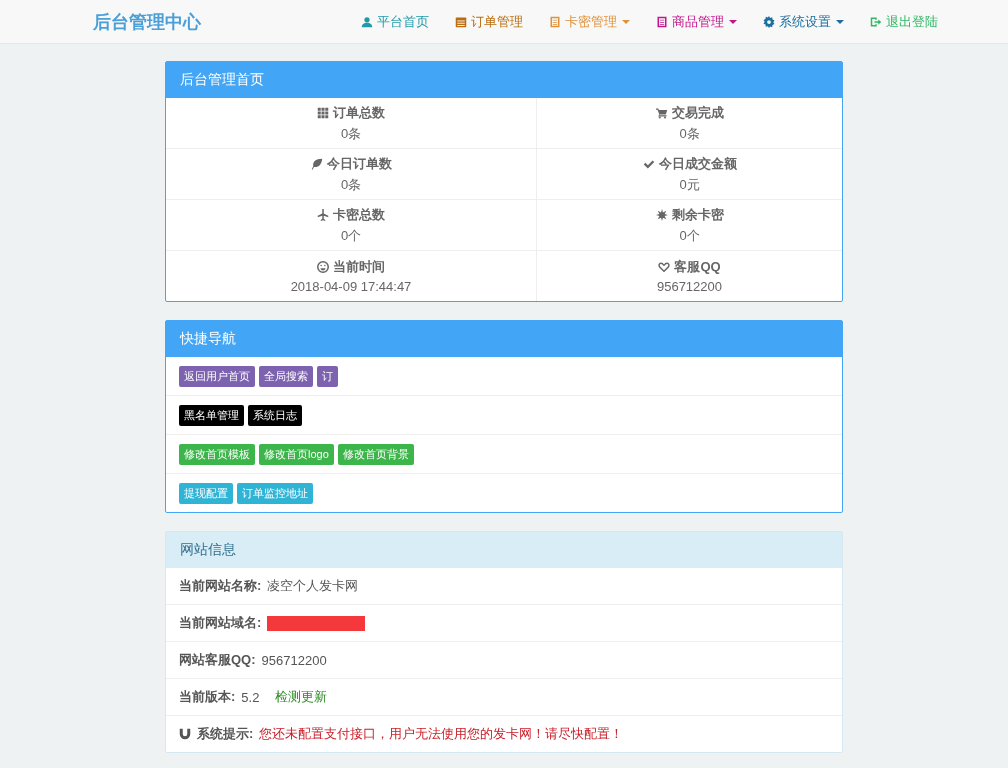  Describe the element at coordinates (648, 163) in the screenshot. I see `checkmark-icon` at that location.